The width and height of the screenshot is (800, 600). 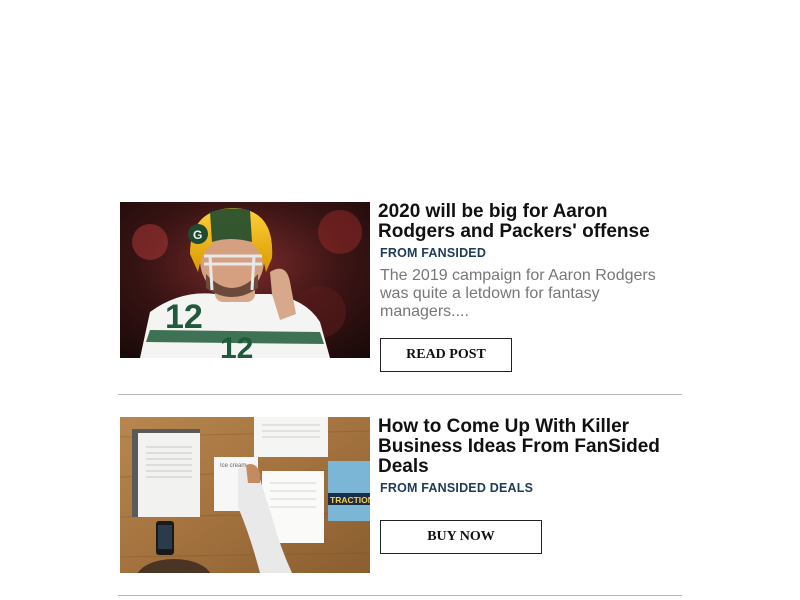 I want to click on svg-text: G, so click(x=197, y=235).